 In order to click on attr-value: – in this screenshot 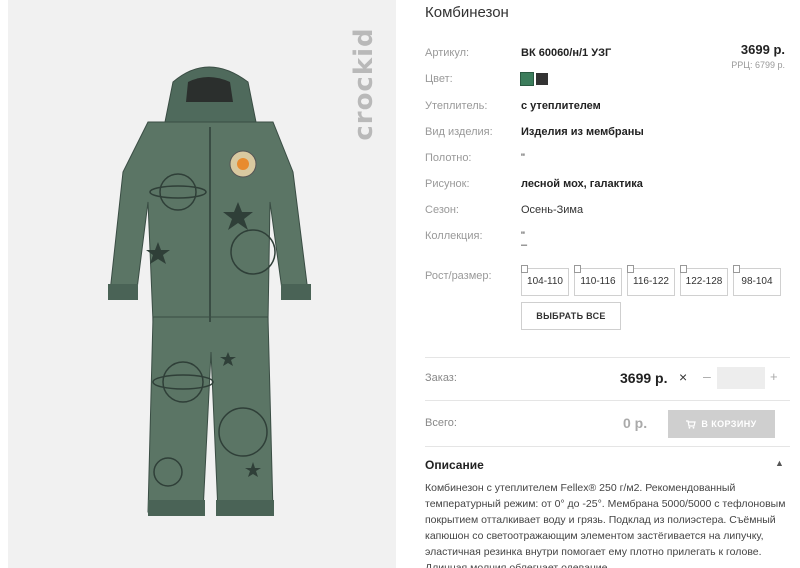, I will do `click(524, 245)`.